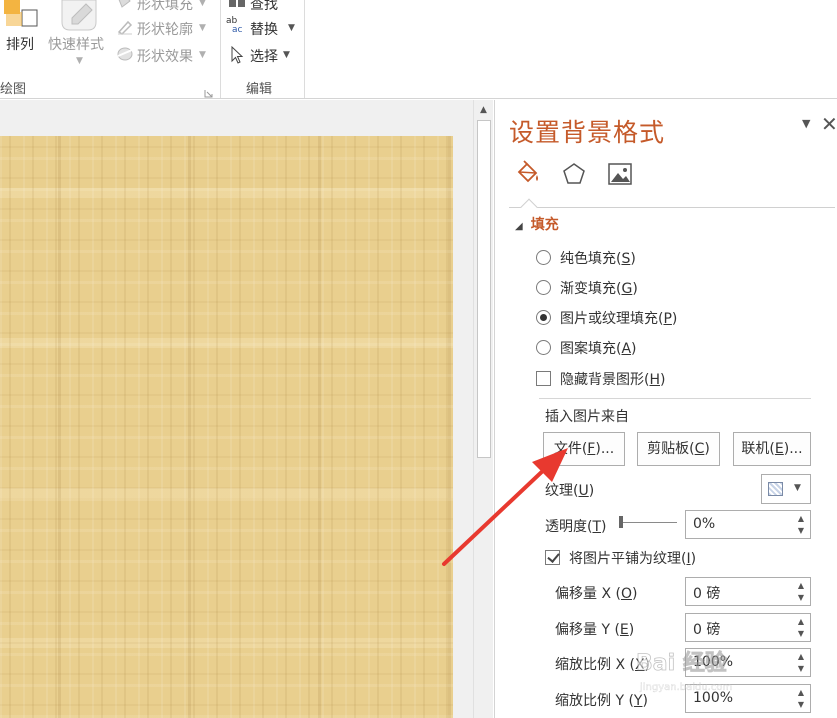 The width and height of the screenshot is (837, 718). Describe the element at coordinates (569, 527) in the screenshot. I see `field-label: 透明度(` at that location.